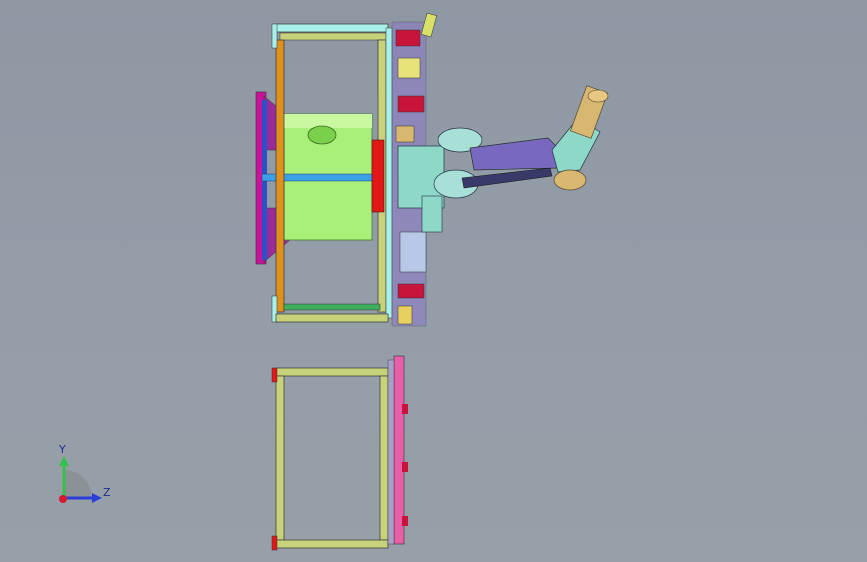 Image resolution: width=867 pixels, height=562 pixels. What do you see at coordinates (274, 543) in the screenshot?
I see `lower-cap-bottom` at bounding box center [274, 543].